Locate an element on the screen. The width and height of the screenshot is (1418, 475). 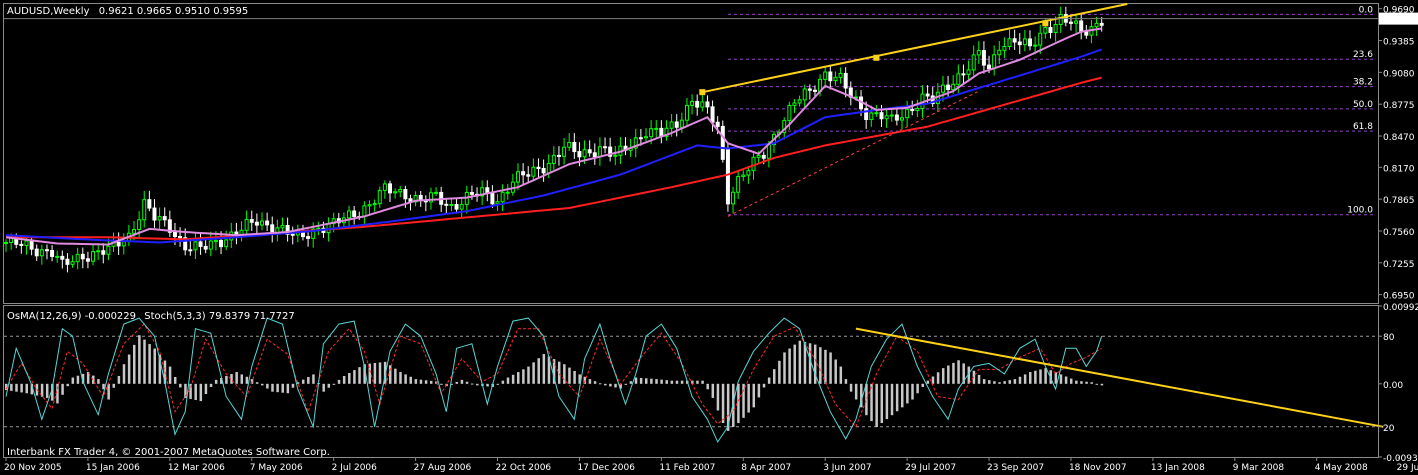
trendline-marker is located at coordinates (1045, 23).